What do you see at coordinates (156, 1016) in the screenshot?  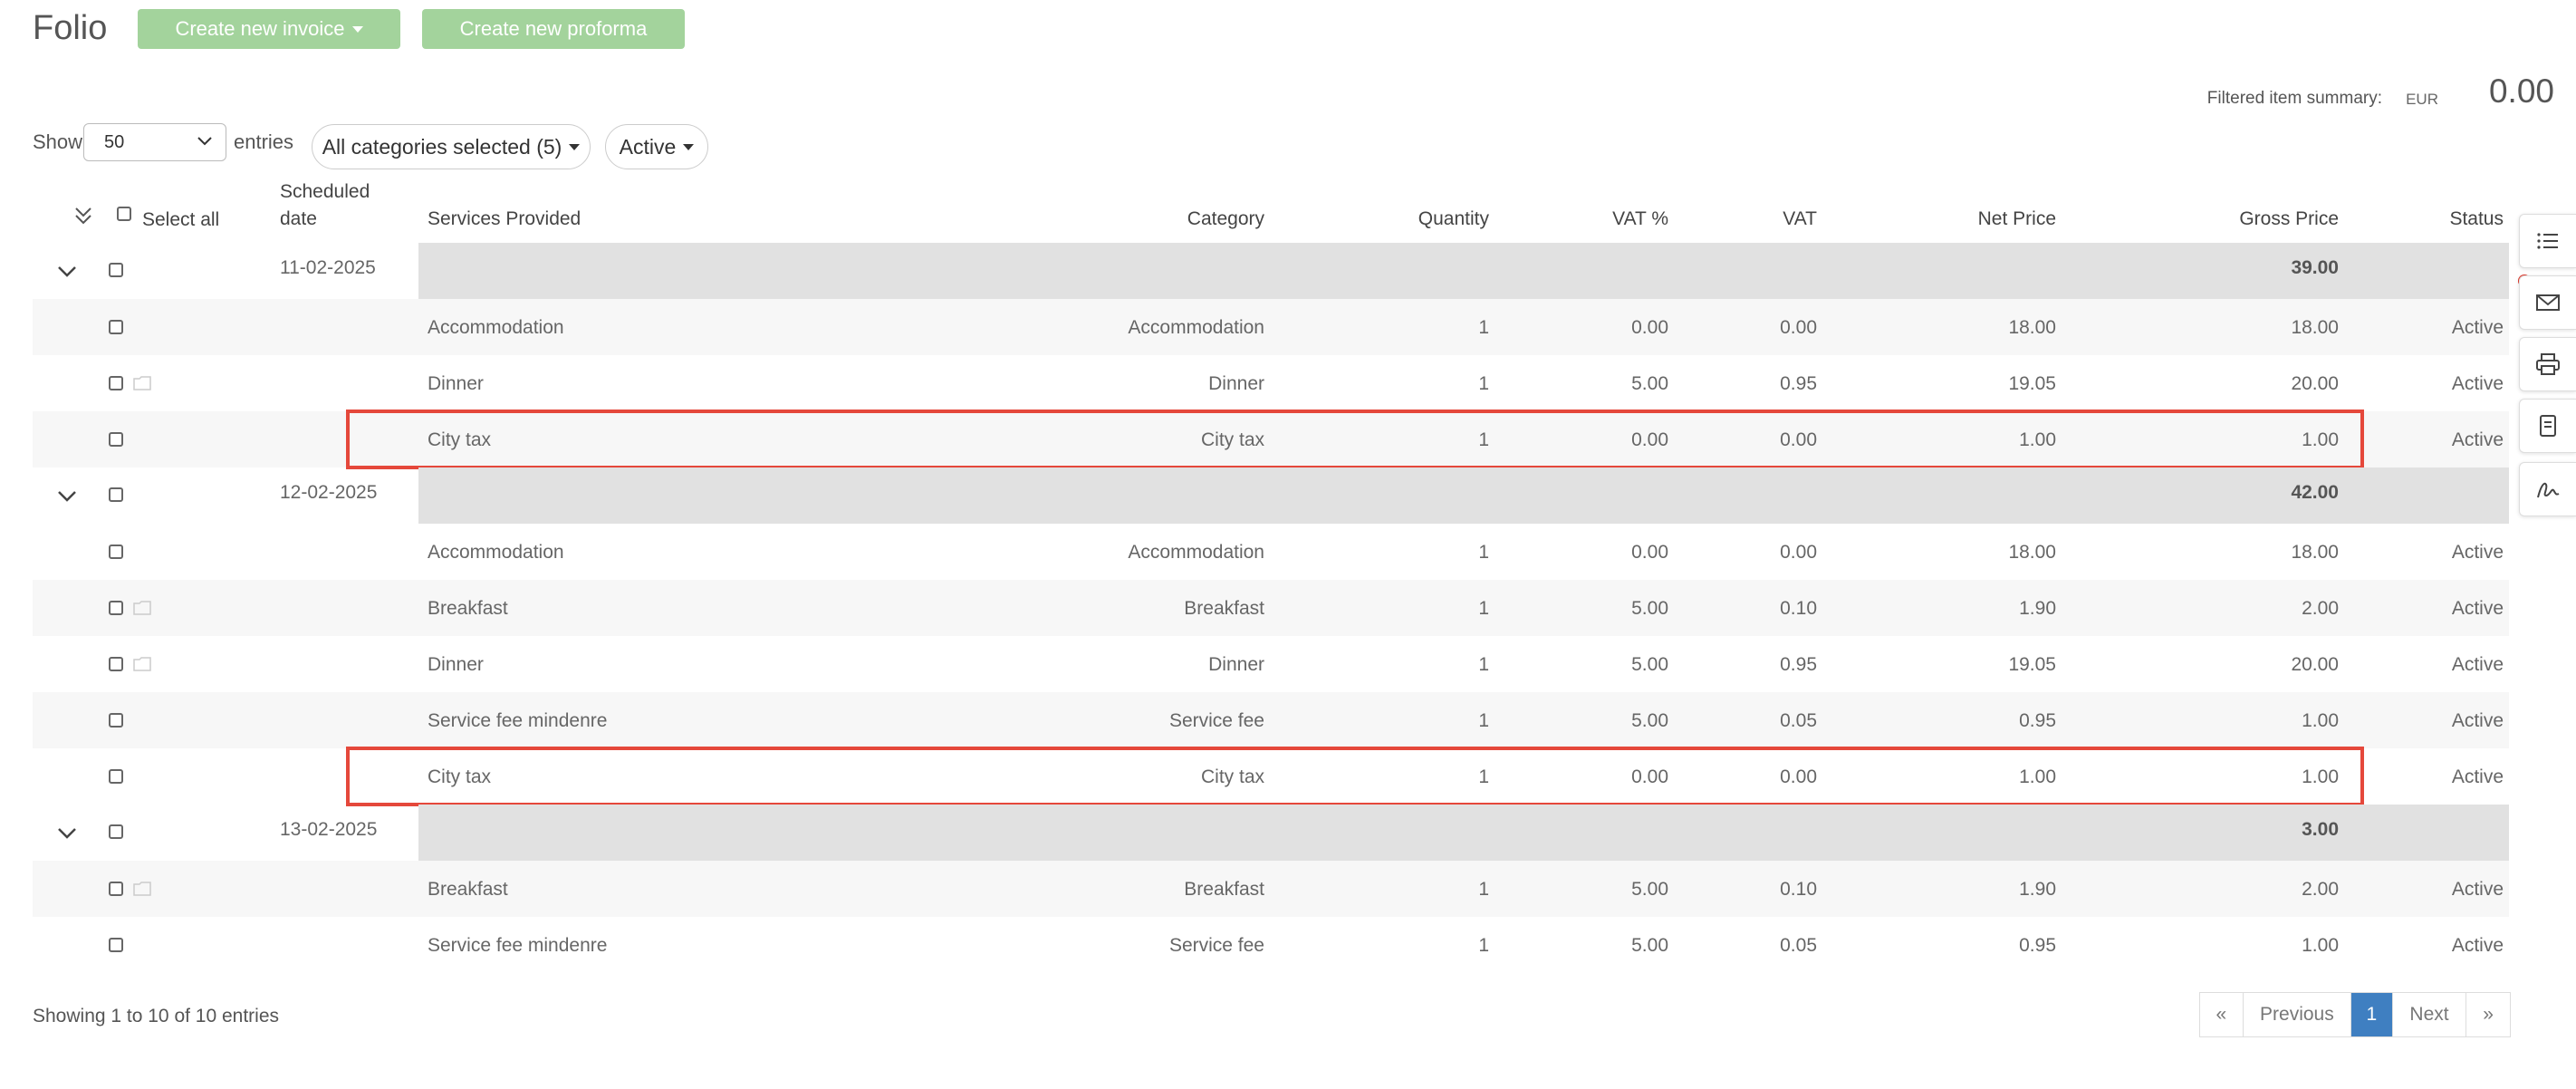 I see `showing-info: Showing 1 to 10 of 10 entries` at bounding box center [156, 1016].